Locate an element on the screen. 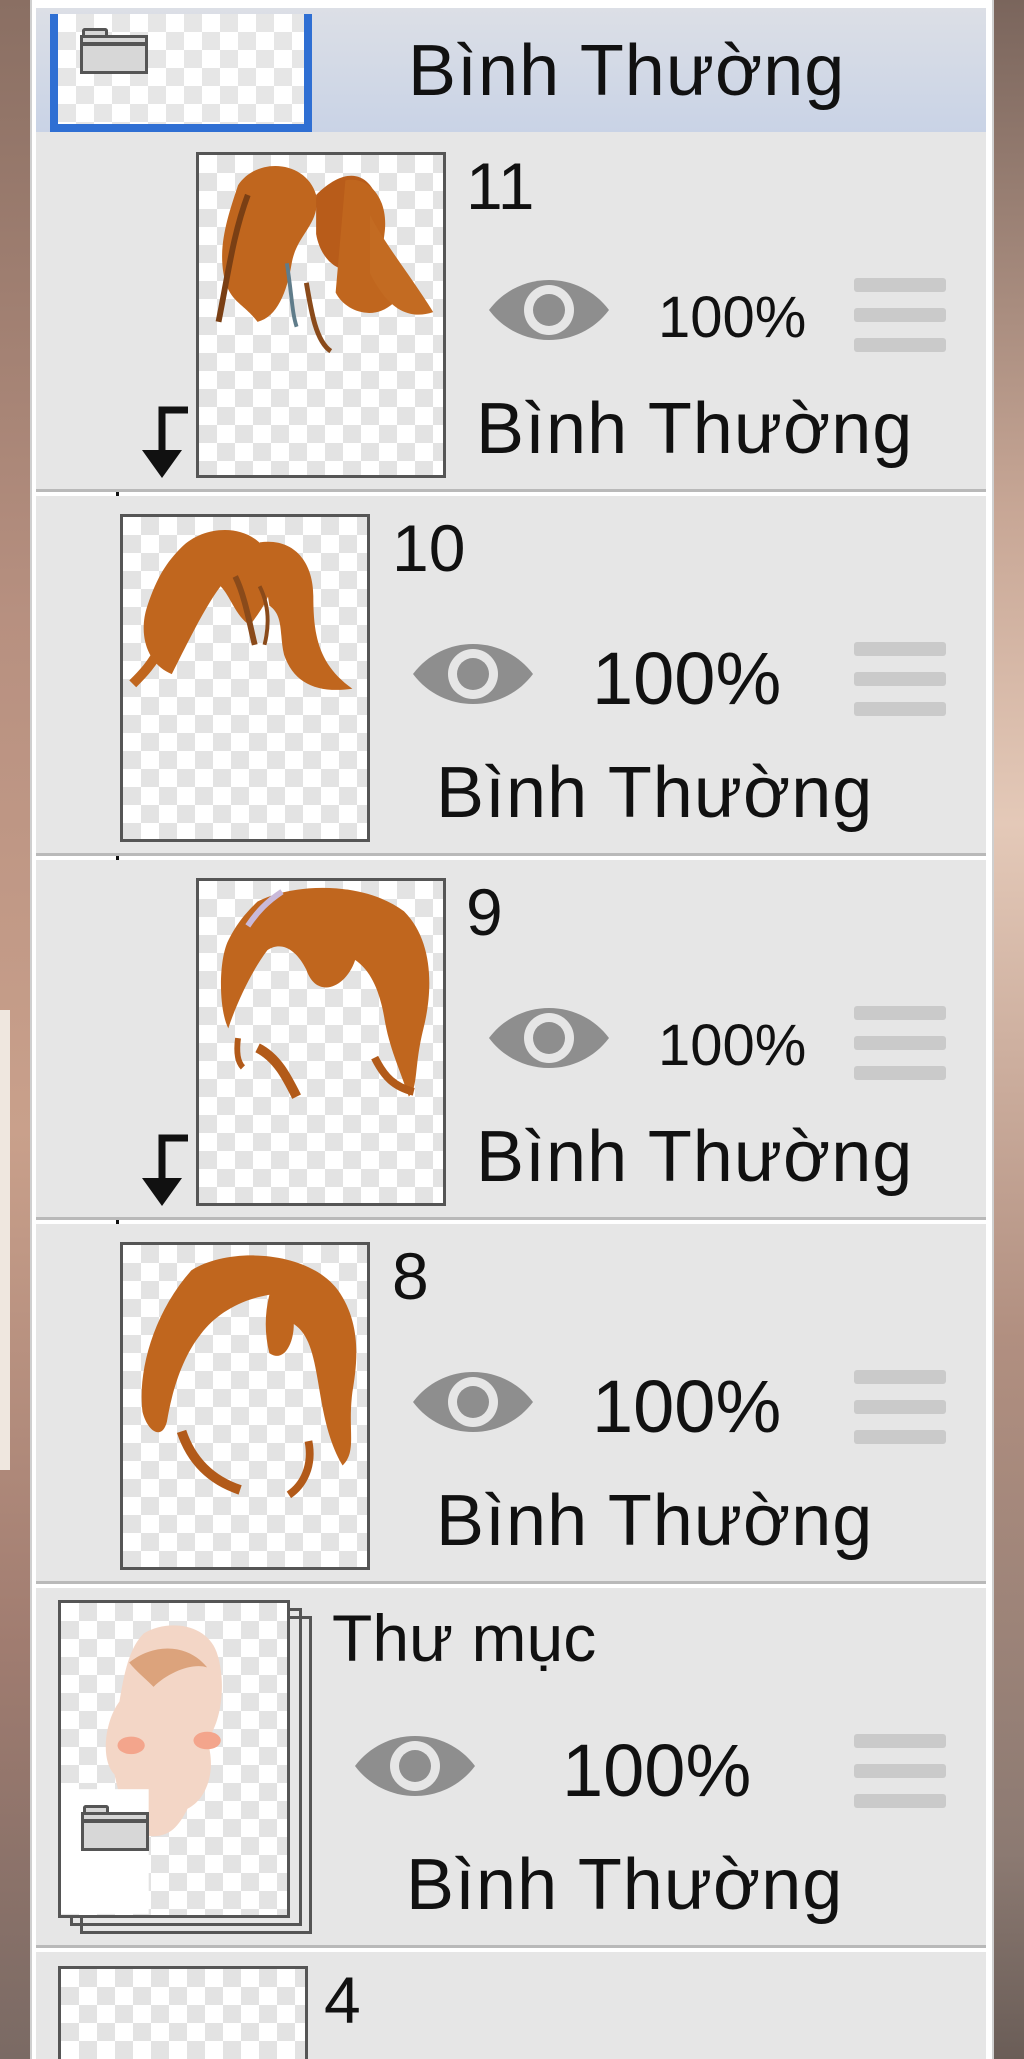  folder-header-row: Bình Thường is located at coordinates (511, 70).